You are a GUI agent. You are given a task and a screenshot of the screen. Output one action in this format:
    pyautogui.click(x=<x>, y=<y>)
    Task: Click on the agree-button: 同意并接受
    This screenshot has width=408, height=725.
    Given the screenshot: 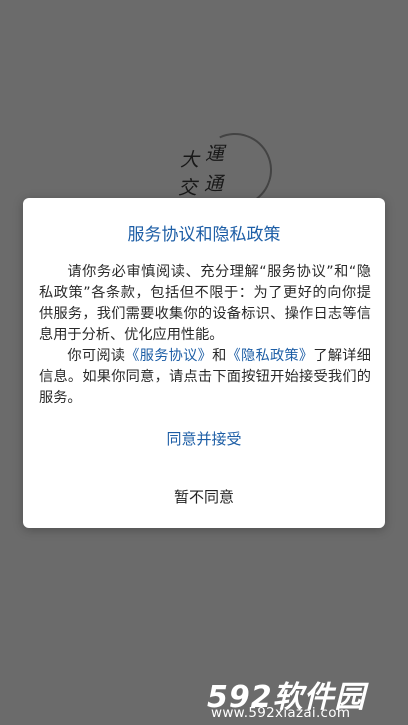 What is the action you would take?
    pyautogui.click(x=204, y=438)
    